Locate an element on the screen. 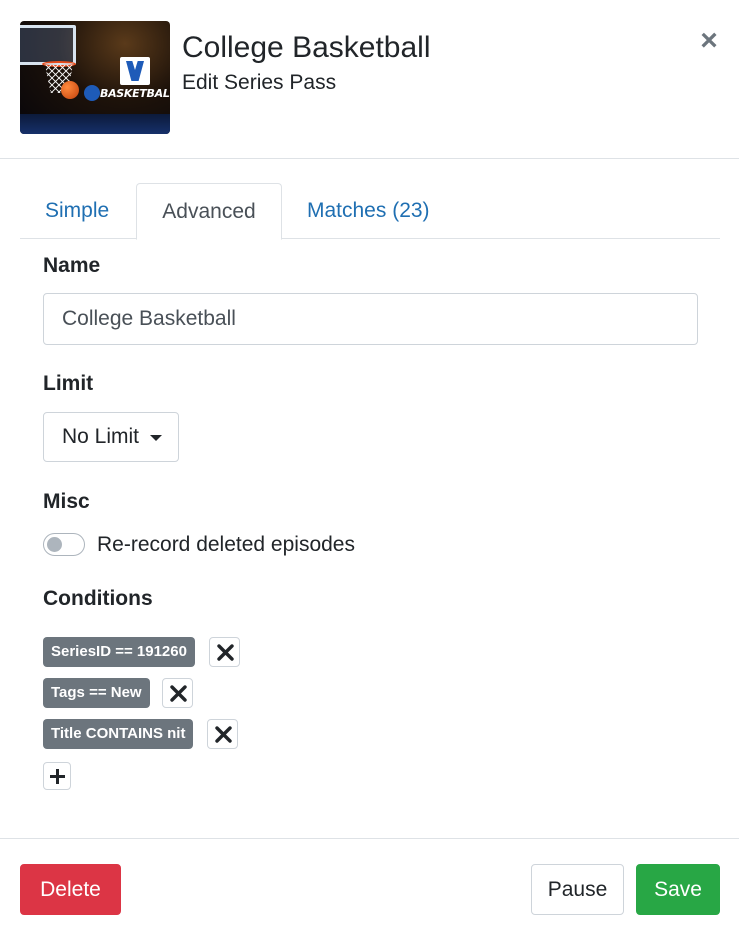 The width and height of the screenshot is (739, 933). add-condition-button is located at coordinates (57, 776).